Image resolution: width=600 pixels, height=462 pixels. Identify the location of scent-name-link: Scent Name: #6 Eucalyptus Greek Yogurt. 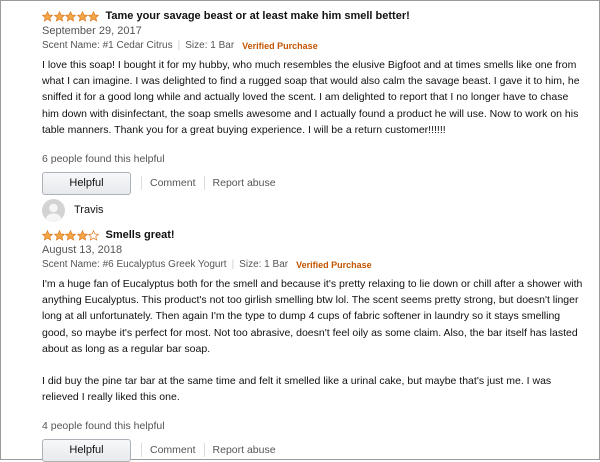
(134, 265).